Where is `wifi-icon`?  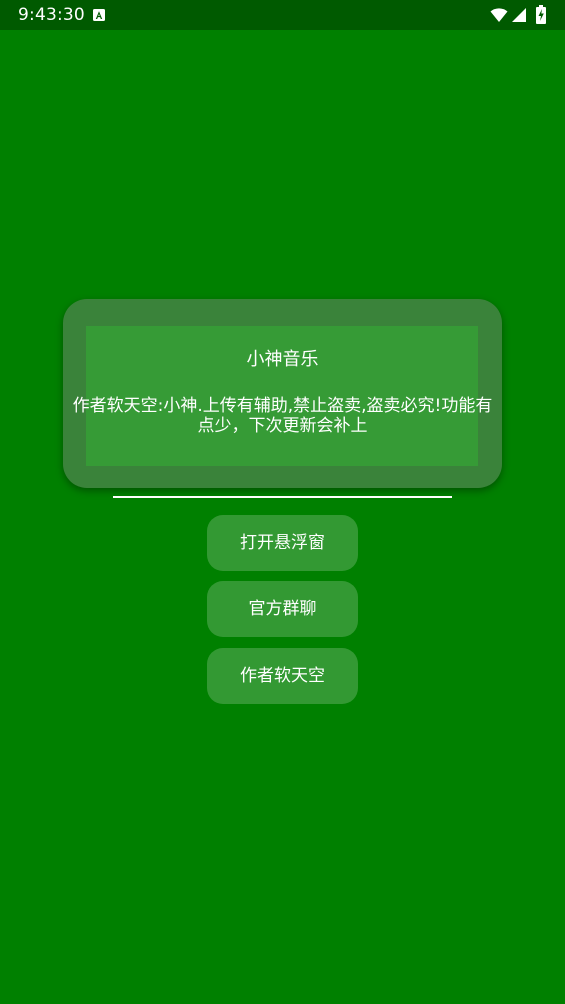 wifi-icon is located at coordinates (499, 15).